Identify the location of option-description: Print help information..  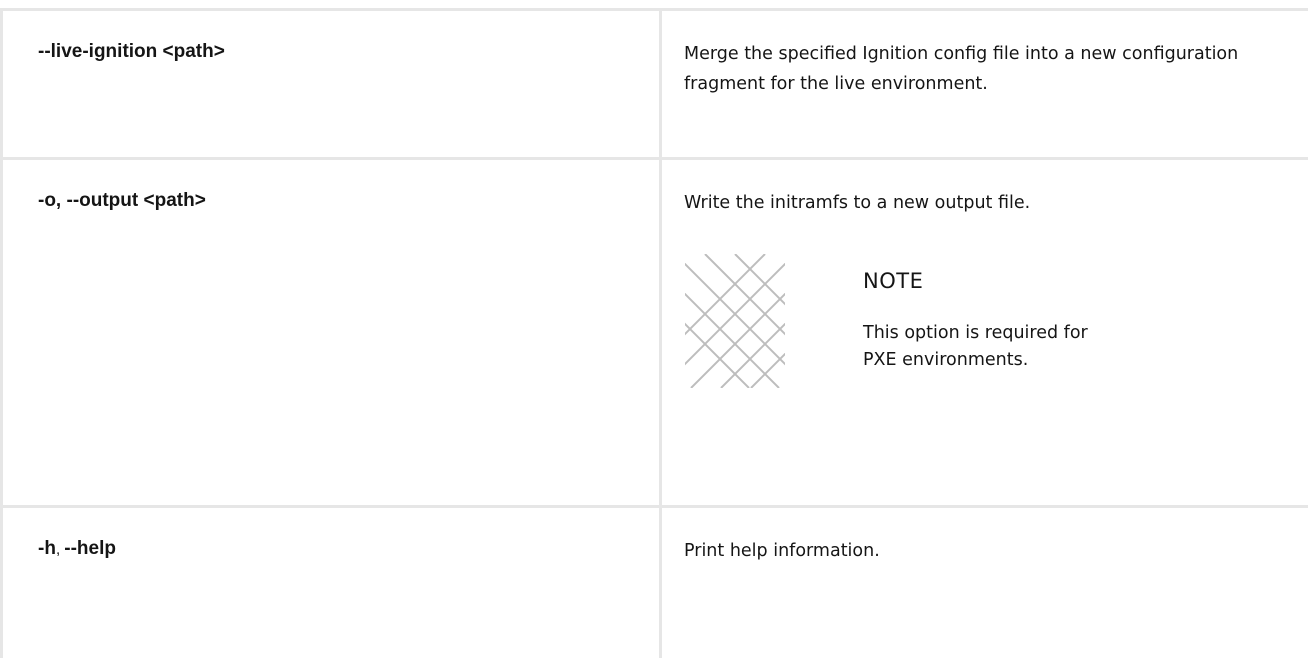
(984, 551).